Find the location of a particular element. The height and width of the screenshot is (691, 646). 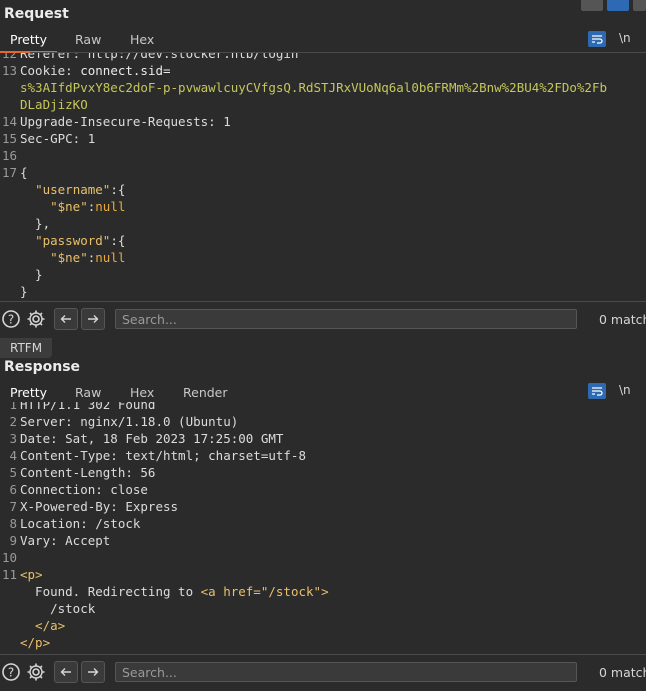

code-line: 5 Content-Length: 56 is located at coordinates (323, 472).